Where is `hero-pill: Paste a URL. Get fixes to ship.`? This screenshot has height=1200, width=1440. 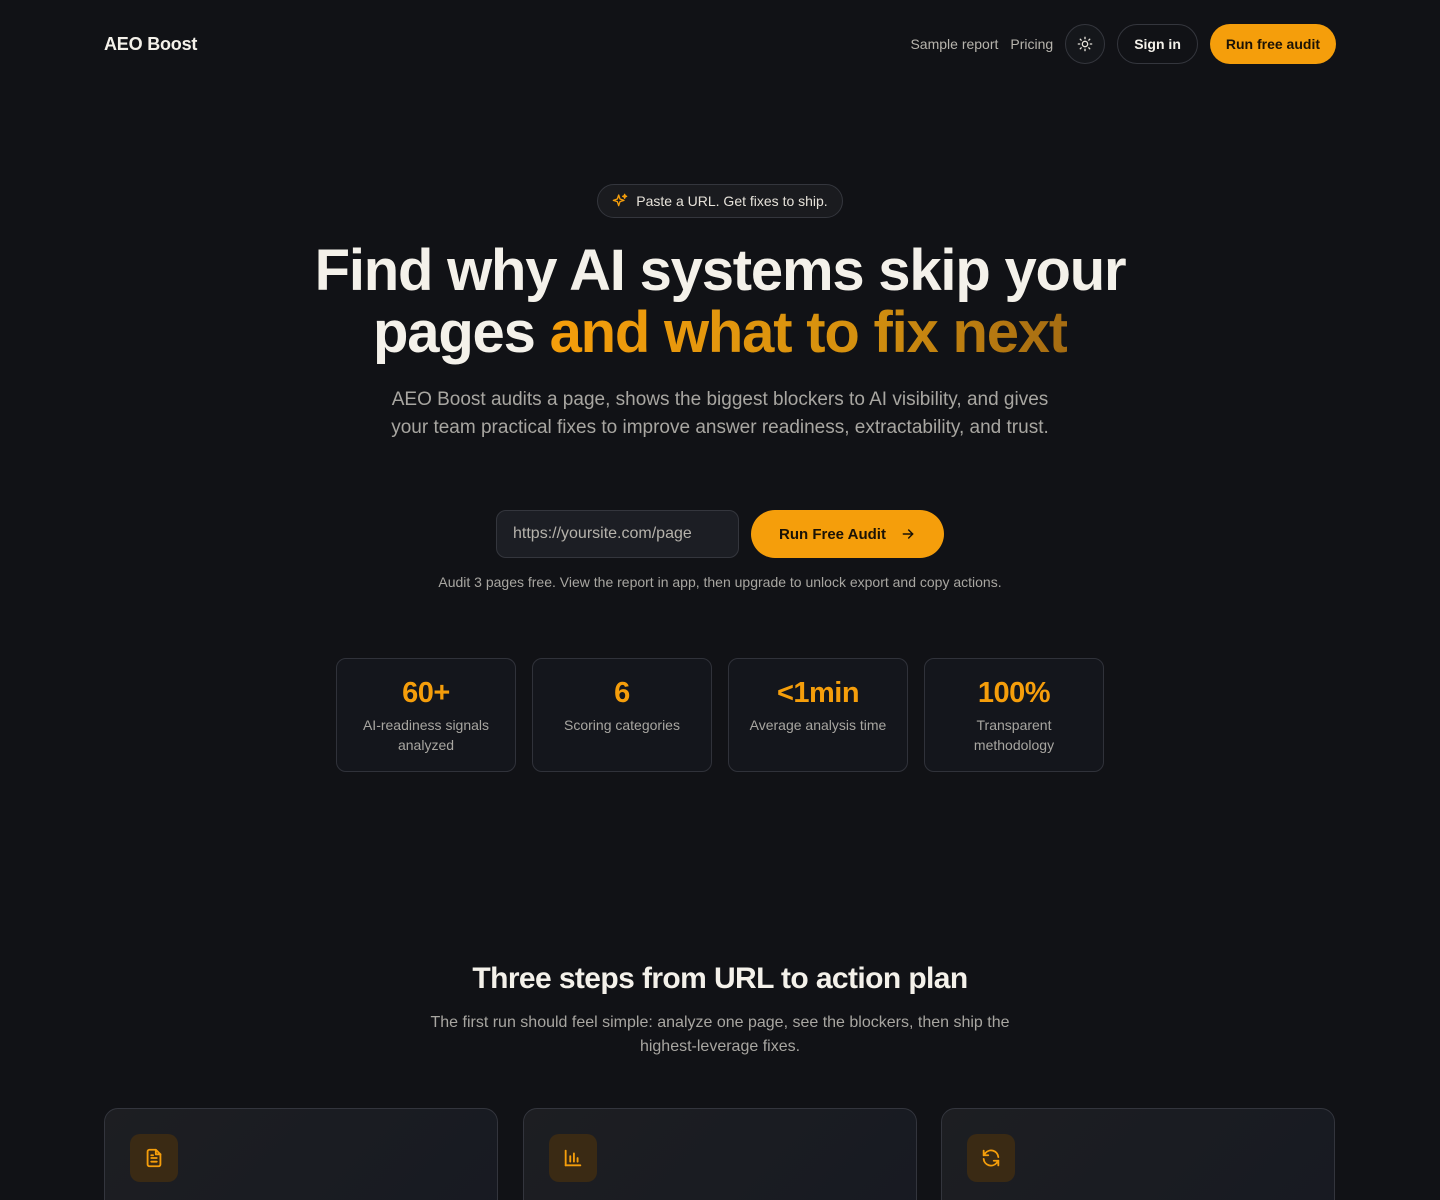 hero-pill: Paste a URL. Get fixes to ship. is located at coordinates (720, 201).